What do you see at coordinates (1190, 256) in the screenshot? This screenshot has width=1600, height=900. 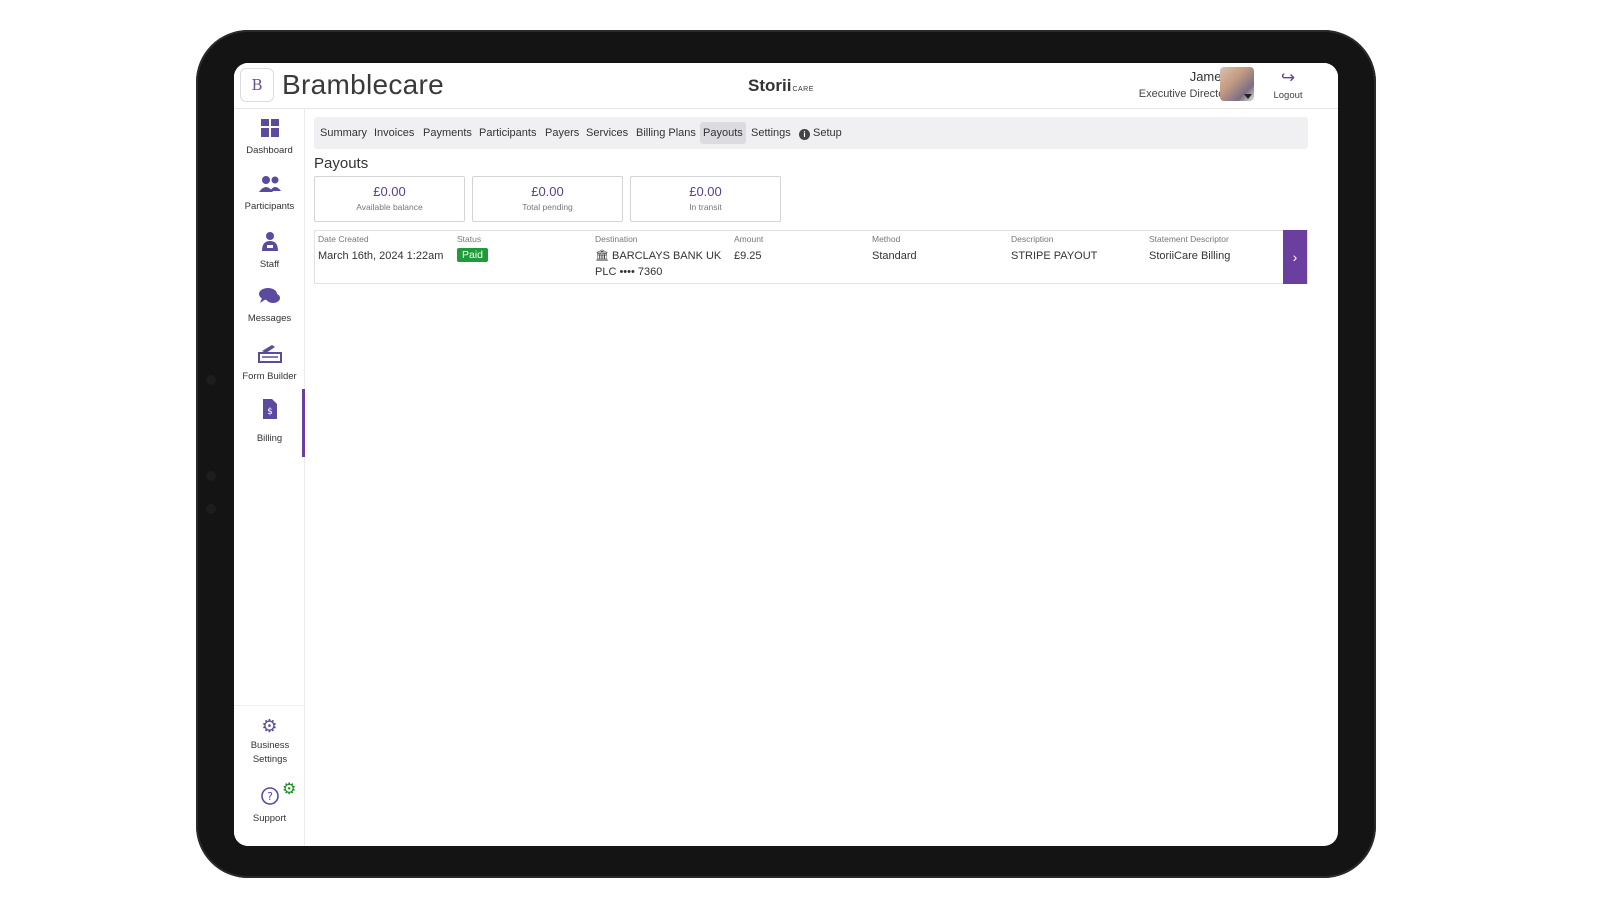 I see `cell-statement-descriptor: StoriiCare Billing` at bounding box center [1190, 256].